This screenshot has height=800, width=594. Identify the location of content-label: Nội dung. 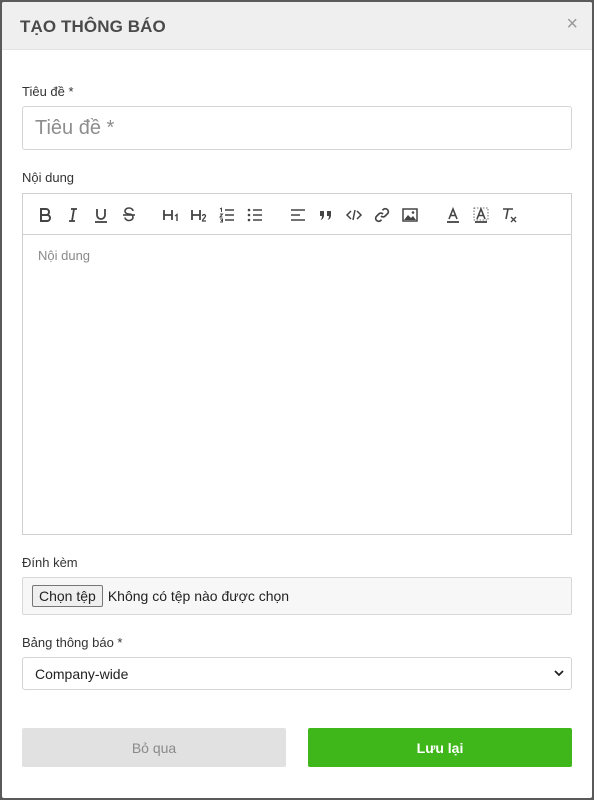
(48, 177).